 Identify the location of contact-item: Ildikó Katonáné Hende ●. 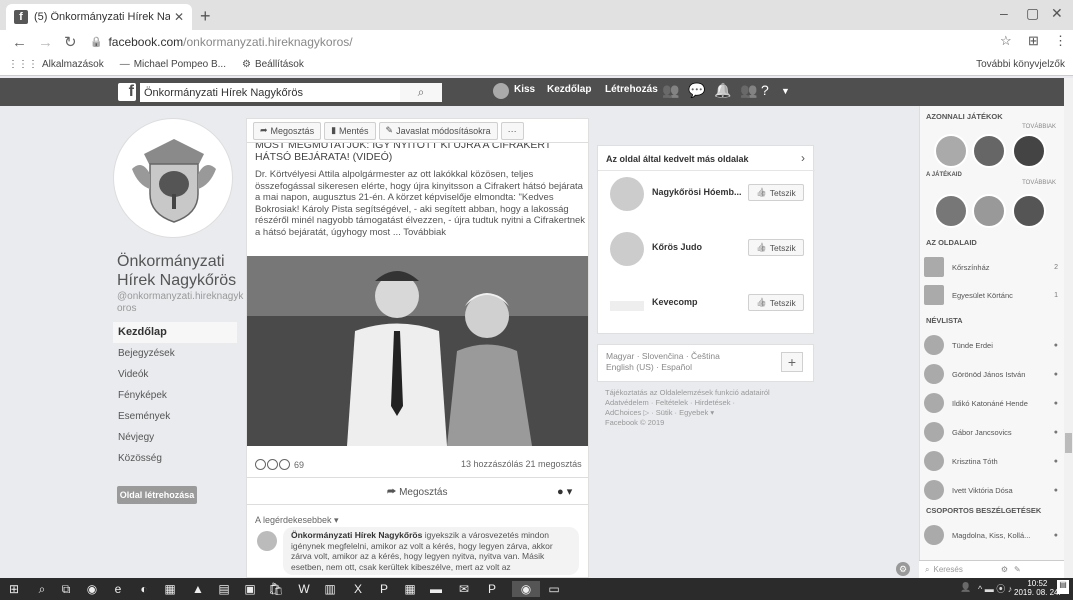
(993, 403).